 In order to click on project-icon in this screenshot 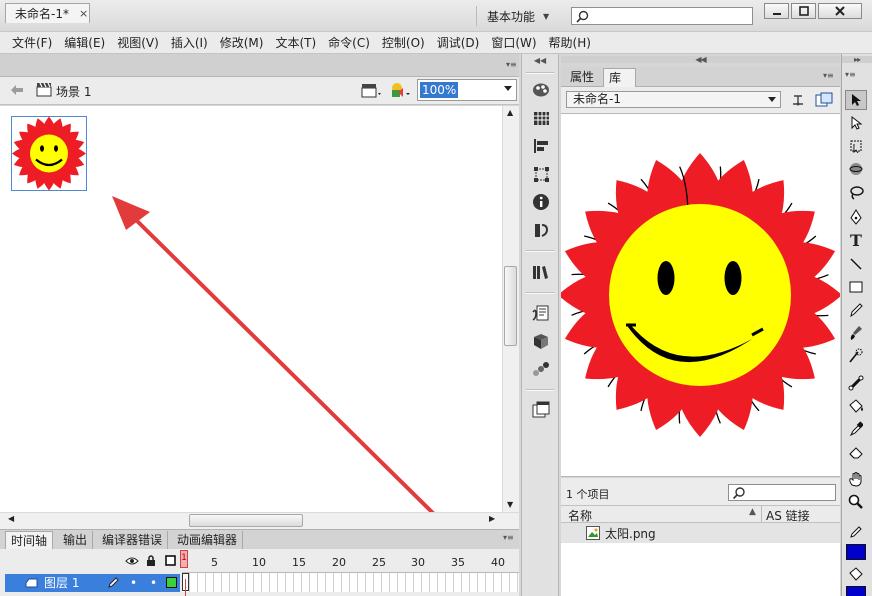, I will do `click(541, 409)`.